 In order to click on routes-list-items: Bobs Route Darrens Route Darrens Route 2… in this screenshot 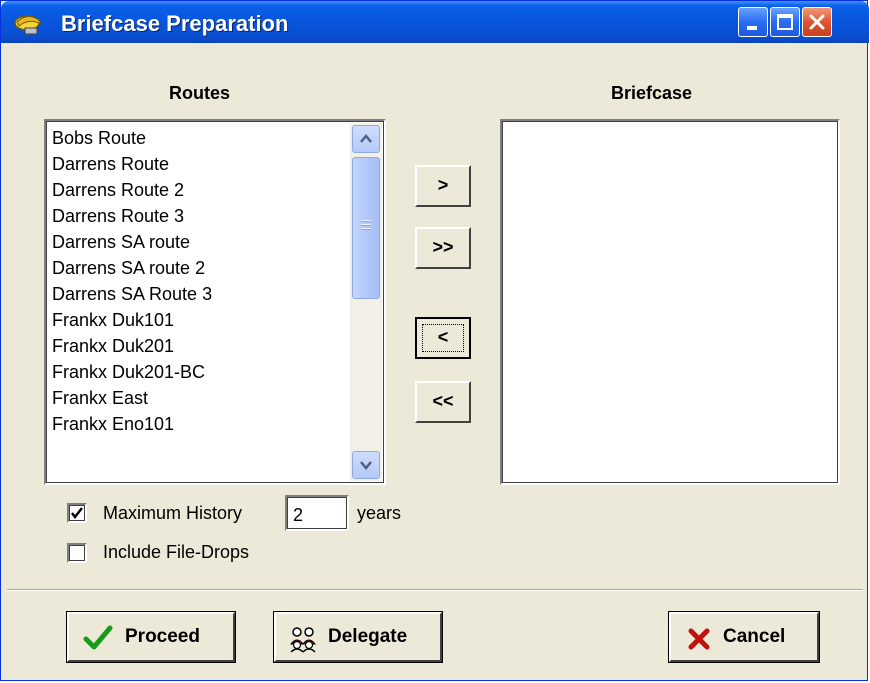, I will do `click(132, 281)`.